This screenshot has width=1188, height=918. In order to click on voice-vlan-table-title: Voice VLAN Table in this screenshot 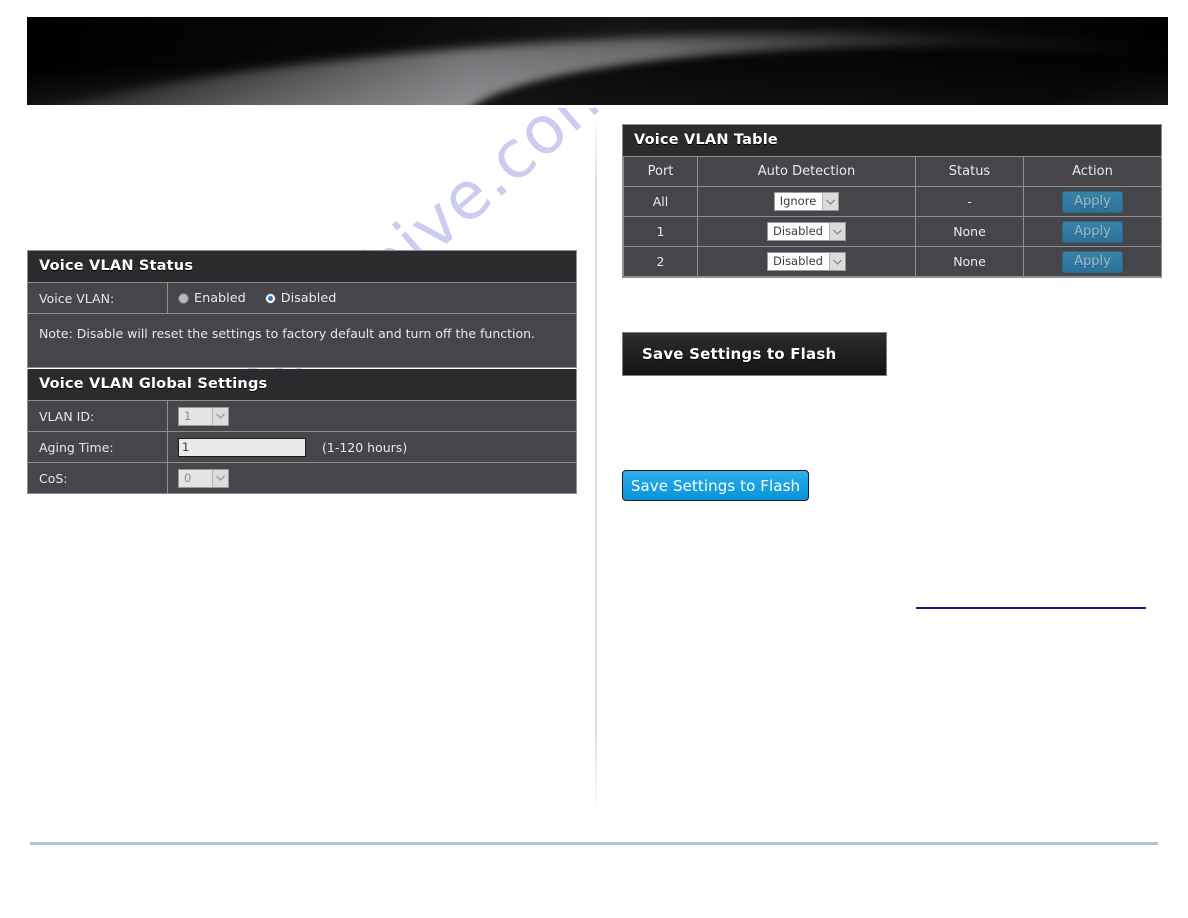, I will do `click(892, 140)`.